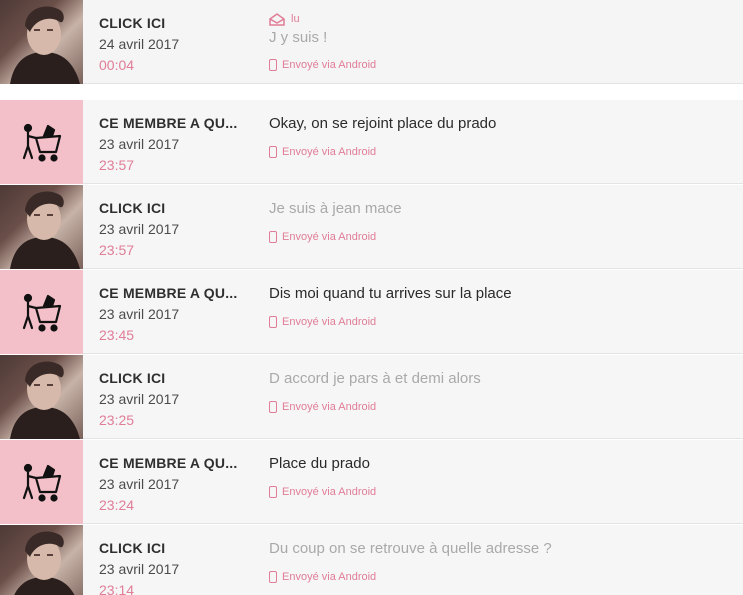 The image size is (743, 595). Describe the element at coordinates (295, 19) in the screenshot. I see `read-status-label: lu` at that location.